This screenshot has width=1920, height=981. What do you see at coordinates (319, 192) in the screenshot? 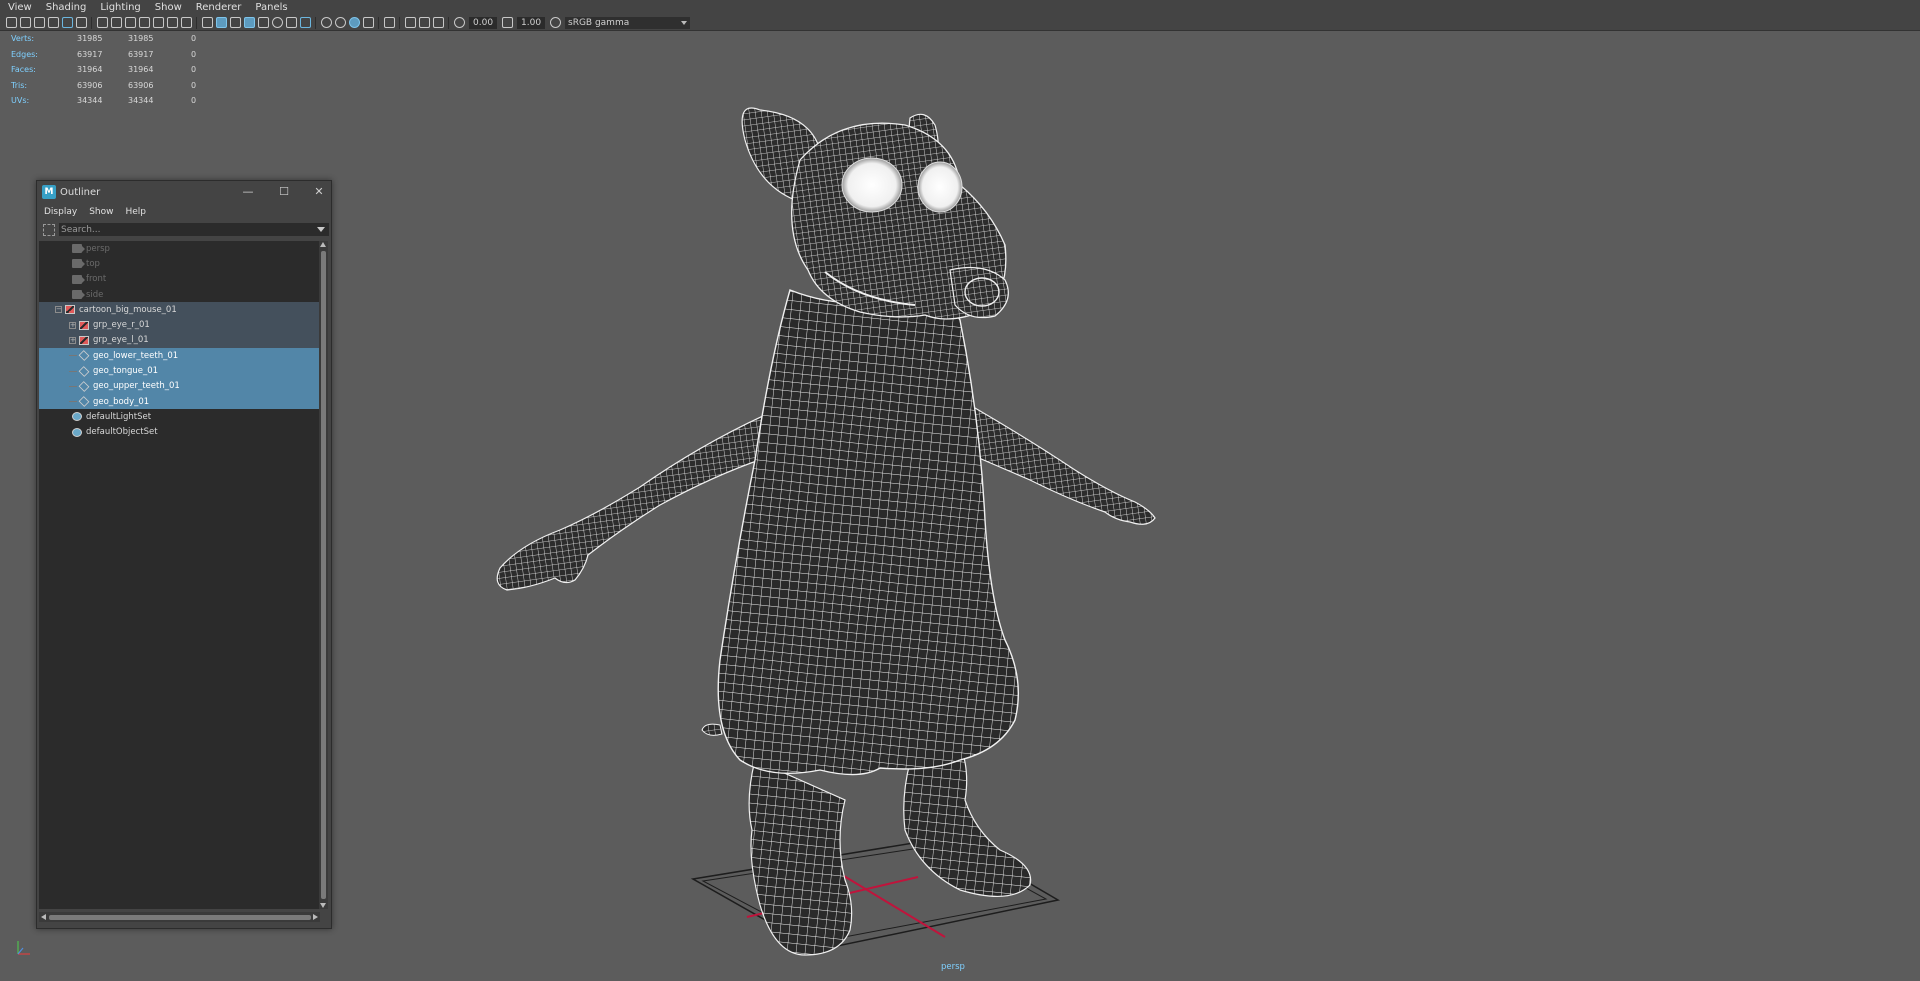
I see `close-icon: ✕` at bounding box center [319, 192].